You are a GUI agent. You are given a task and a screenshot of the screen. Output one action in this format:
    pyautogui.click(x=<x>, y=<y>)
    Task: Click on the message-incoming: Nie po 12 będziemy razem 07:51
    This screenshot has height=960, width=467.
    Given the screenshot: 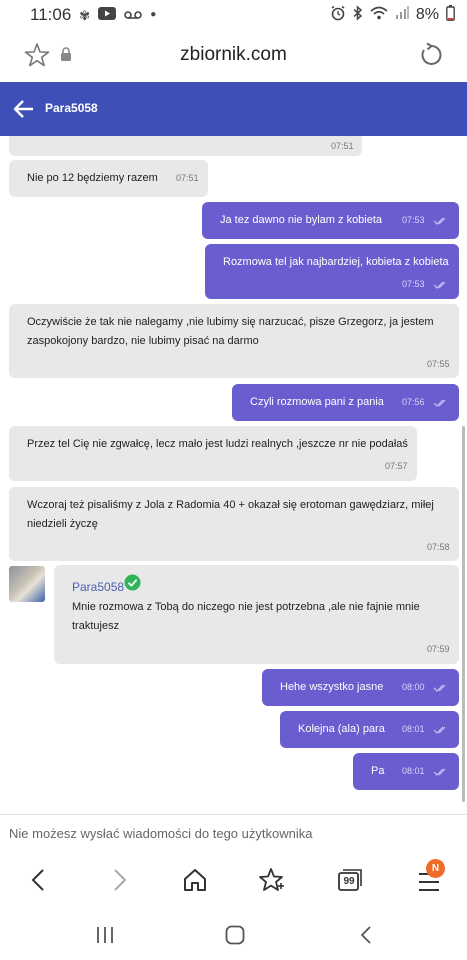 What is the action you would take?
    pyautogui.click(x=108, y=178)
    